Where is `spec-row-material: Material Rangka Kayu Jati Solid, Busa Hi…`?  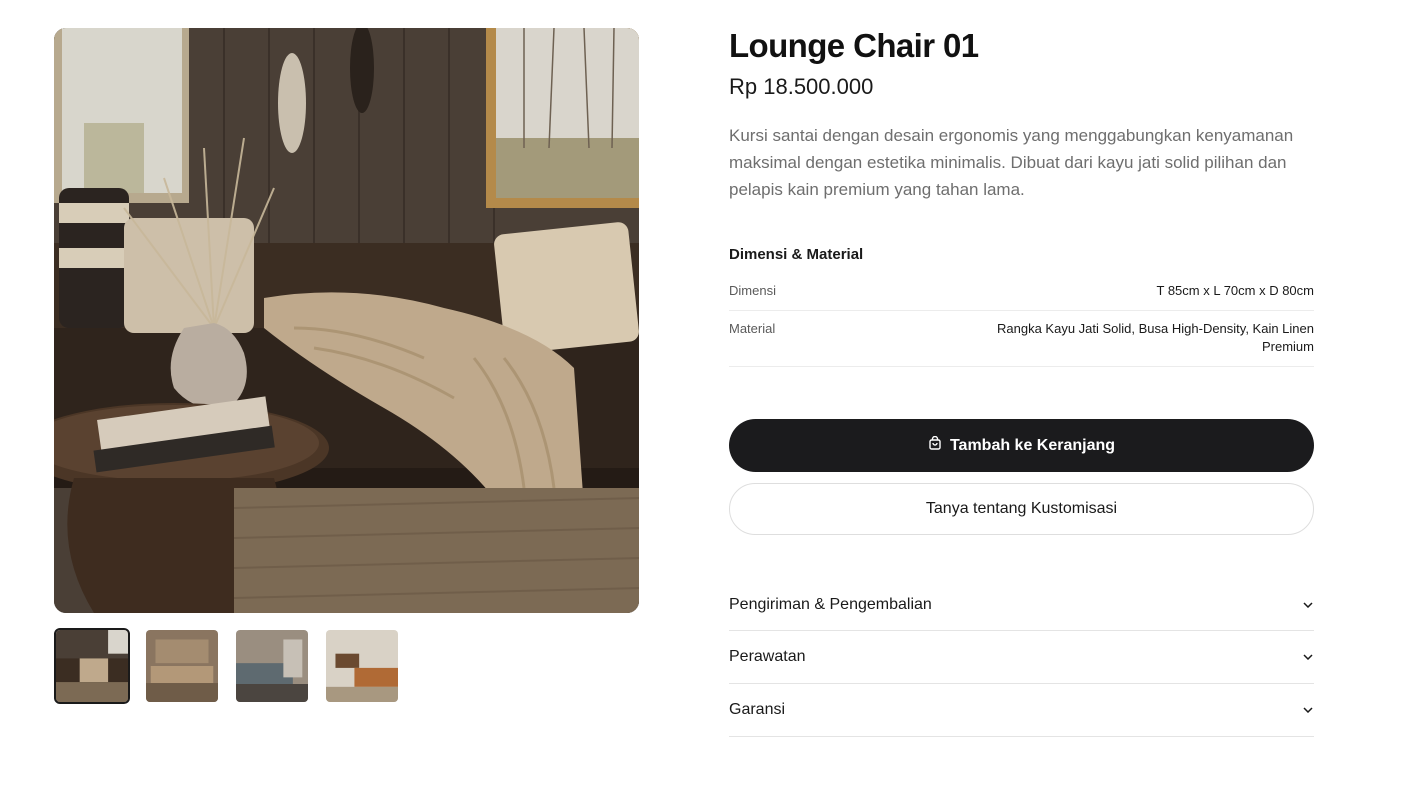 spec-row-material: Material Rangka Kayu Jati Solid, Busa Hi… is located at coordinates (1021, 339).